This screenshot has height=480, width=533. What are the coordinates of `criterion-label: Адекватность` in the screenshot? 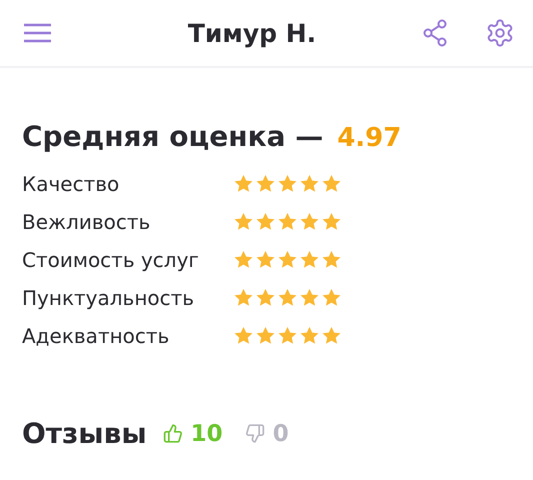 It's located at (96, 336).